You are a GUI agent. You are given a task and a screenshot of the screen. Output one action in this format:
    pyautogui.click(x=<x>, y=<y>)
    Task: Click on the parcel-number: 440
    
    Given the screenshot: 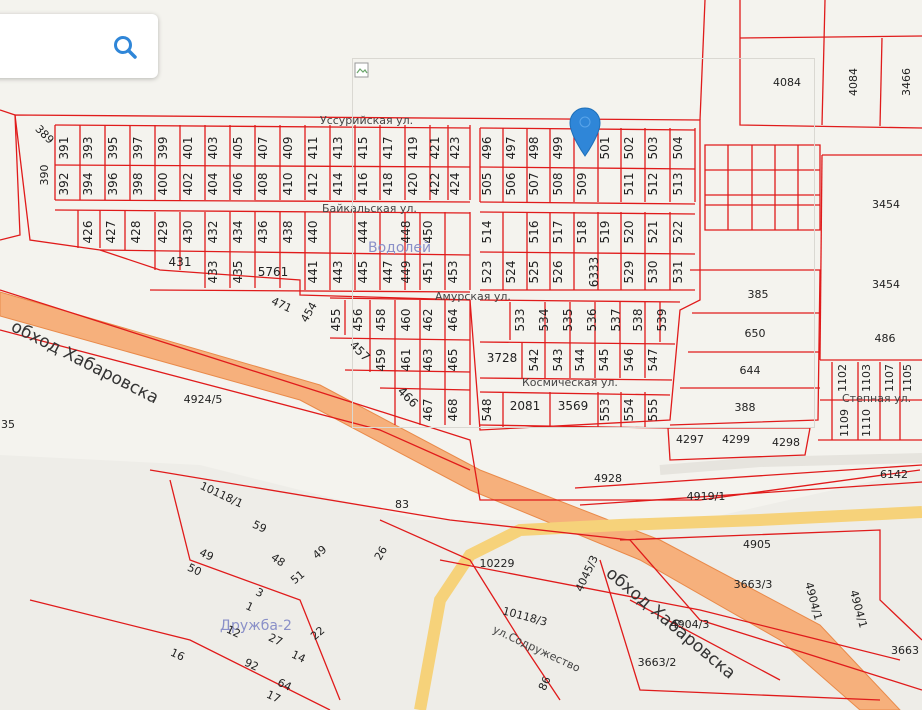 What is the action you would take?
    pyautogui.click(x=313, y=232)
    